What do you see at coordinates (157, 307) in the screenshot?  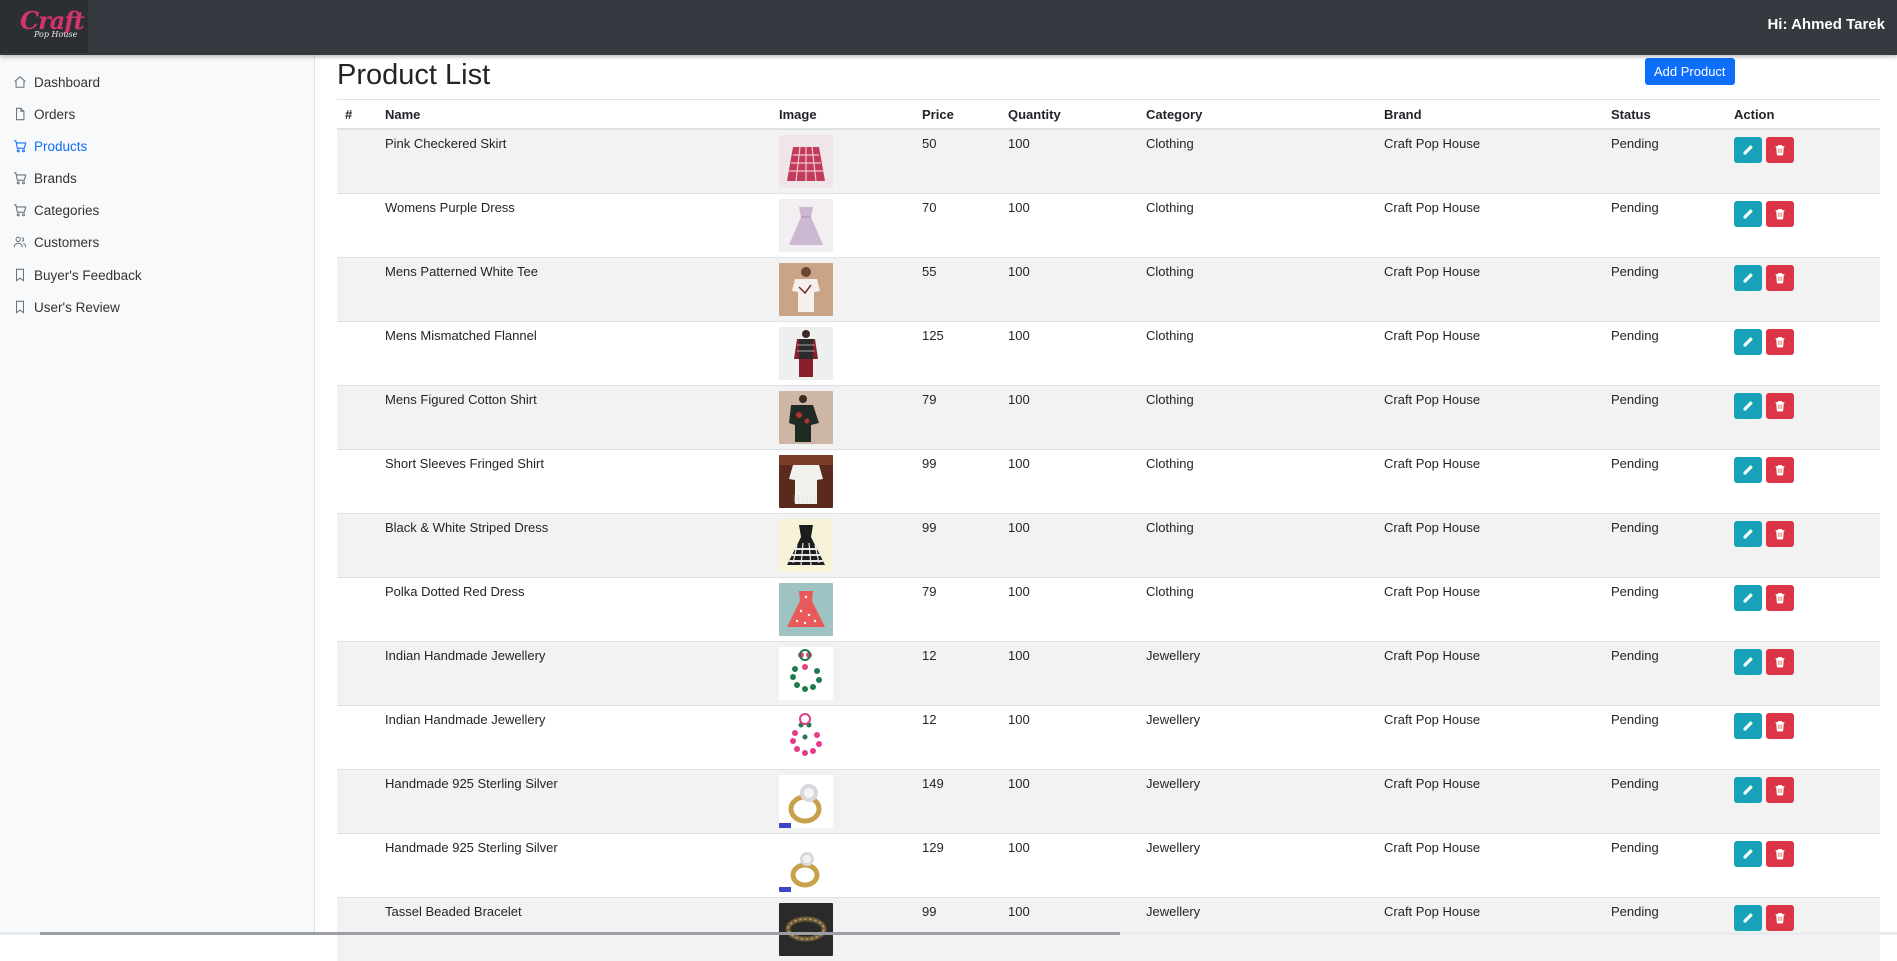 I see `sidebar-item-users-review: User's Review` at bounding box center [157, 307].